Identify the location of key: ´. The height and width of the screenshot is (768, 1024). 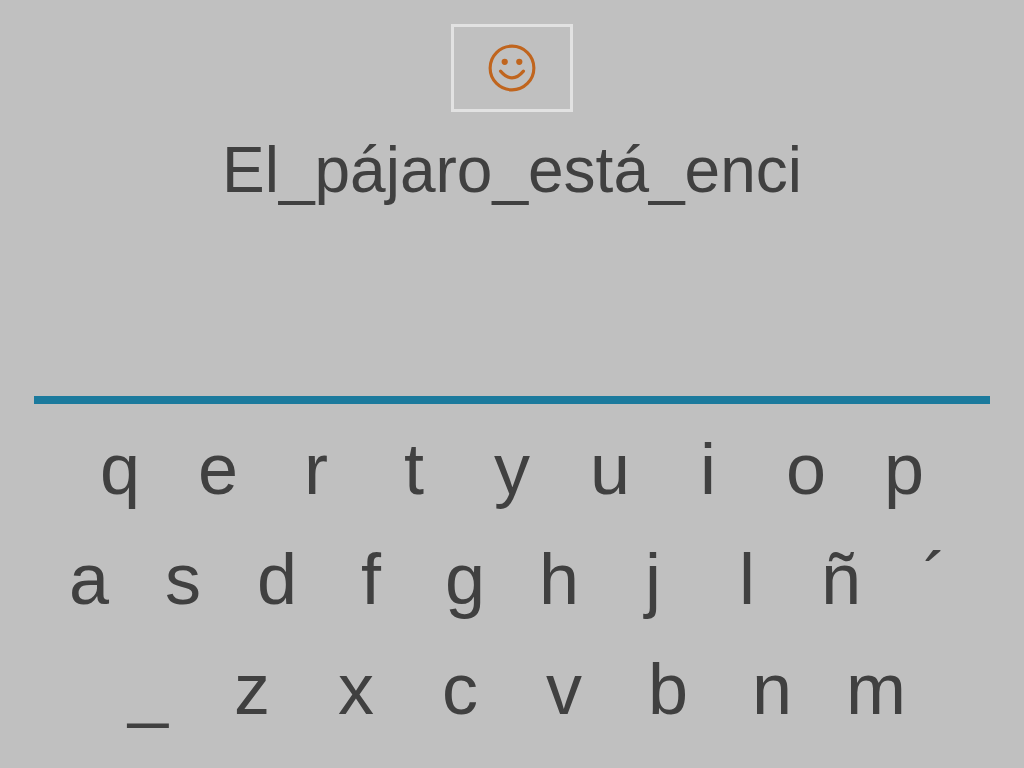
(935, 579).